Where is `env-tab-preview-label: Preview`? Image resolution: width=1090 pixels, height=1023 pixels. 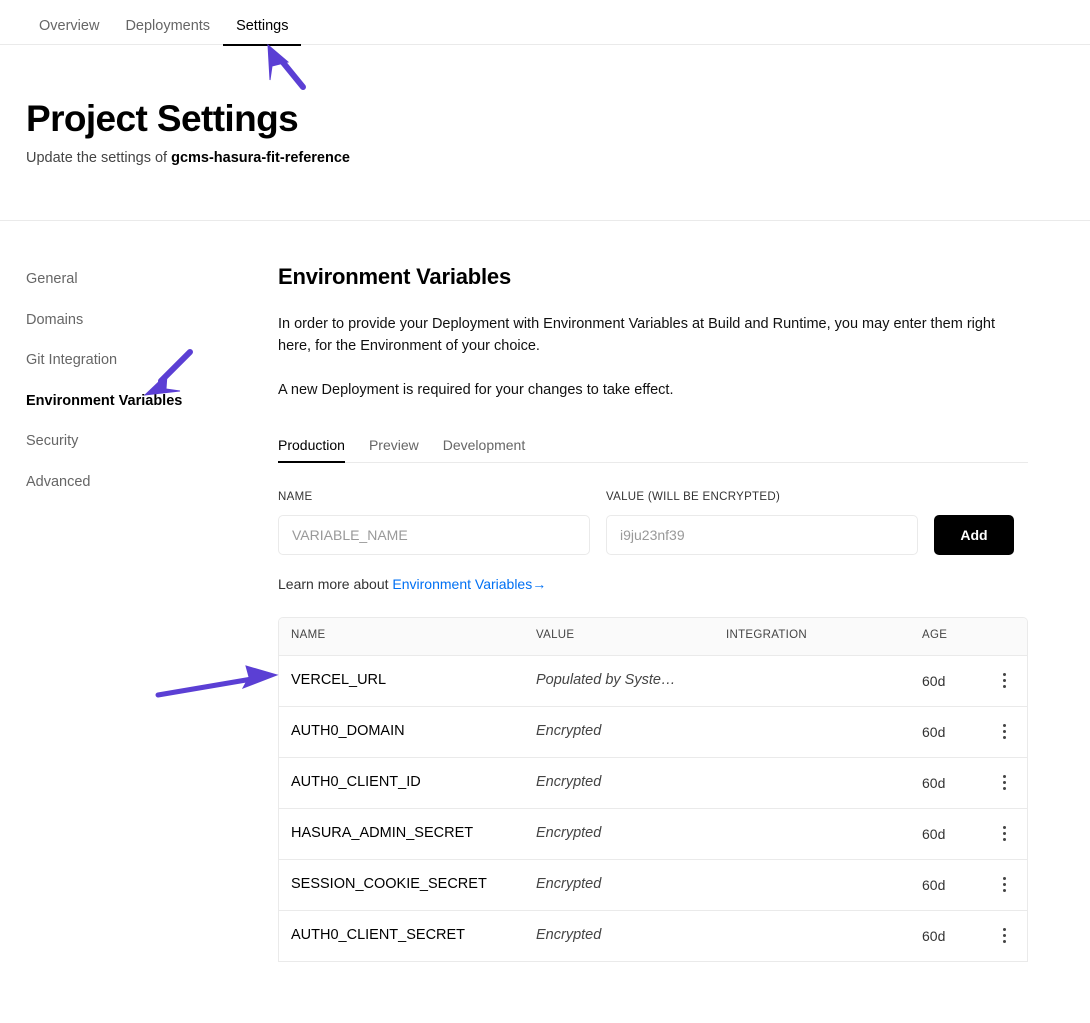
env-tab-preview-label: Preview is located at coordinates (393, 445).